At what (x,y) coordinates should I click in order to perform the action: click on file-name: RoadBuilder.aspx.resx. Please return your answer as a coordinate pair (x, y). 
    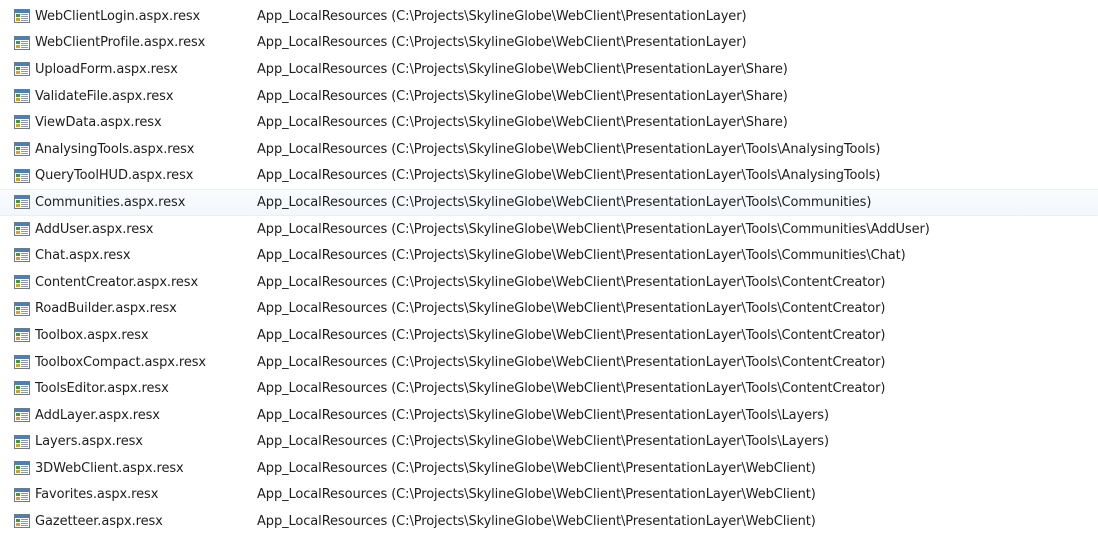
    Looking at the image, I should click on (106, 309).